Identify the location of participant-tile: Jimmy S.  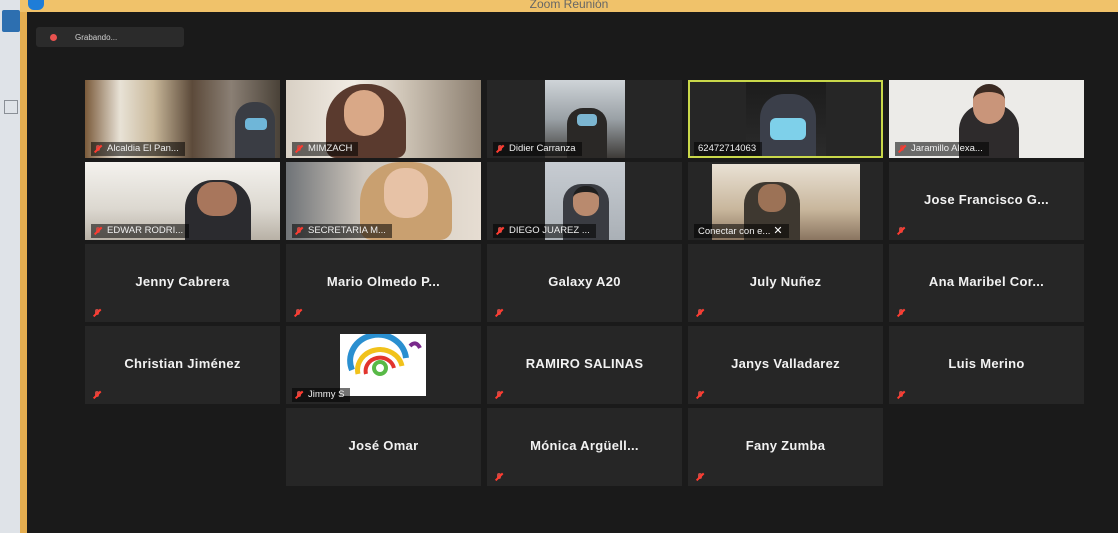
(383, 365).